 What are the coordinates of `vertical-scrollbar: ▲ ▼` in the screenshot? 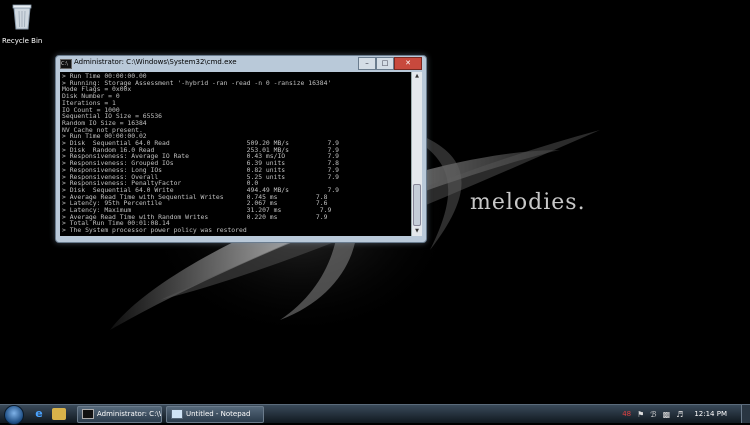 It's located at (416, 154).